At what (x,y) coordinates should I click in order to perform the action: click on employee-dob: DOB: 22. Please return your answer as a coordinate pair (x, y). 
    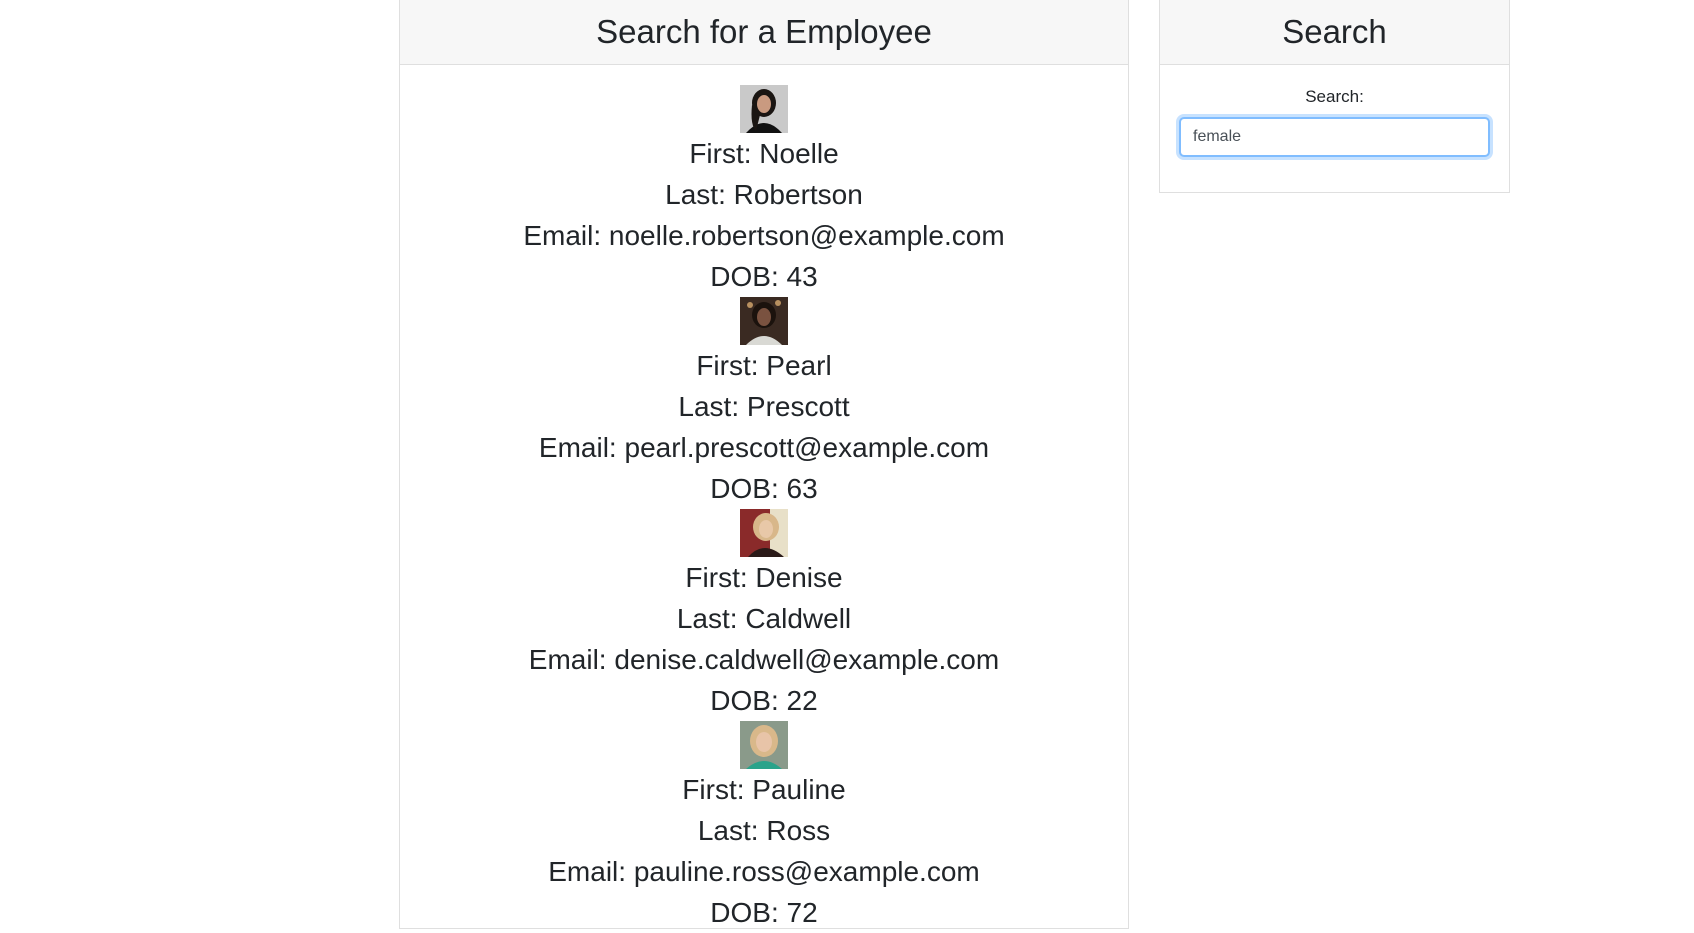
    Looking at the image, I should click on (764, 700).